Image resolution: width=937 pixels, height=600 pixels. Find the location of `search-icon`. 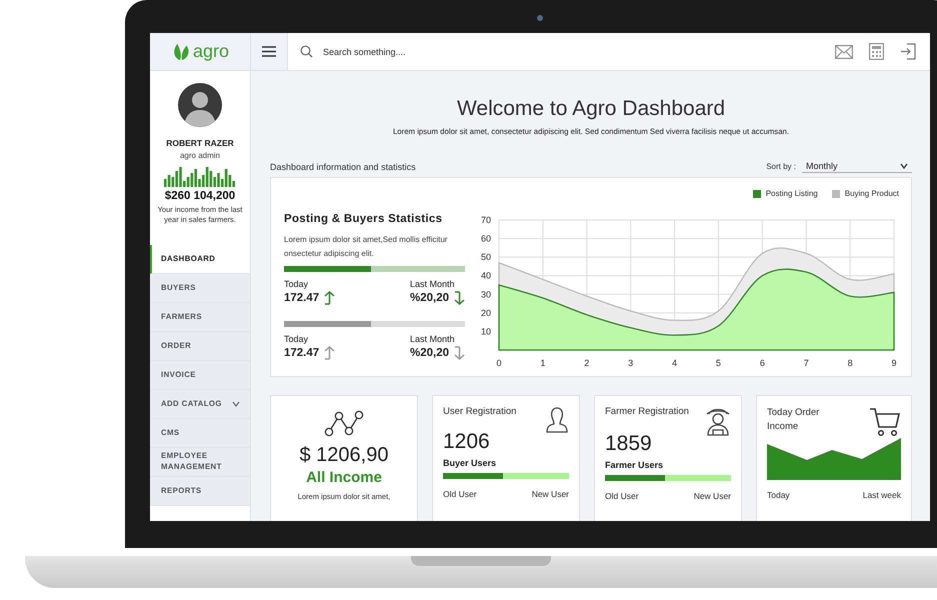

search-icon is located at coordinates (306, 51).